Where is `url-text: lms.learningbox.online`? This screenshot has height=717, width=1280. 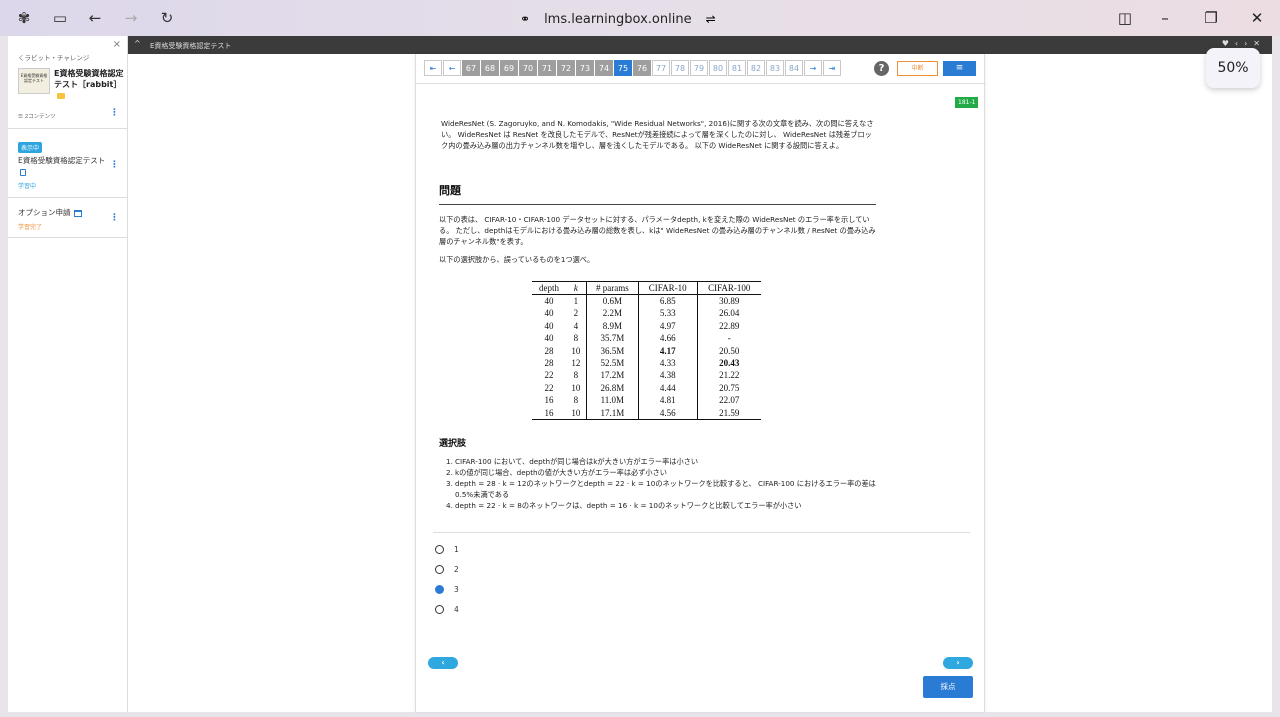
url-text: lms.learningbox.online is located at coordinates (618, 19).